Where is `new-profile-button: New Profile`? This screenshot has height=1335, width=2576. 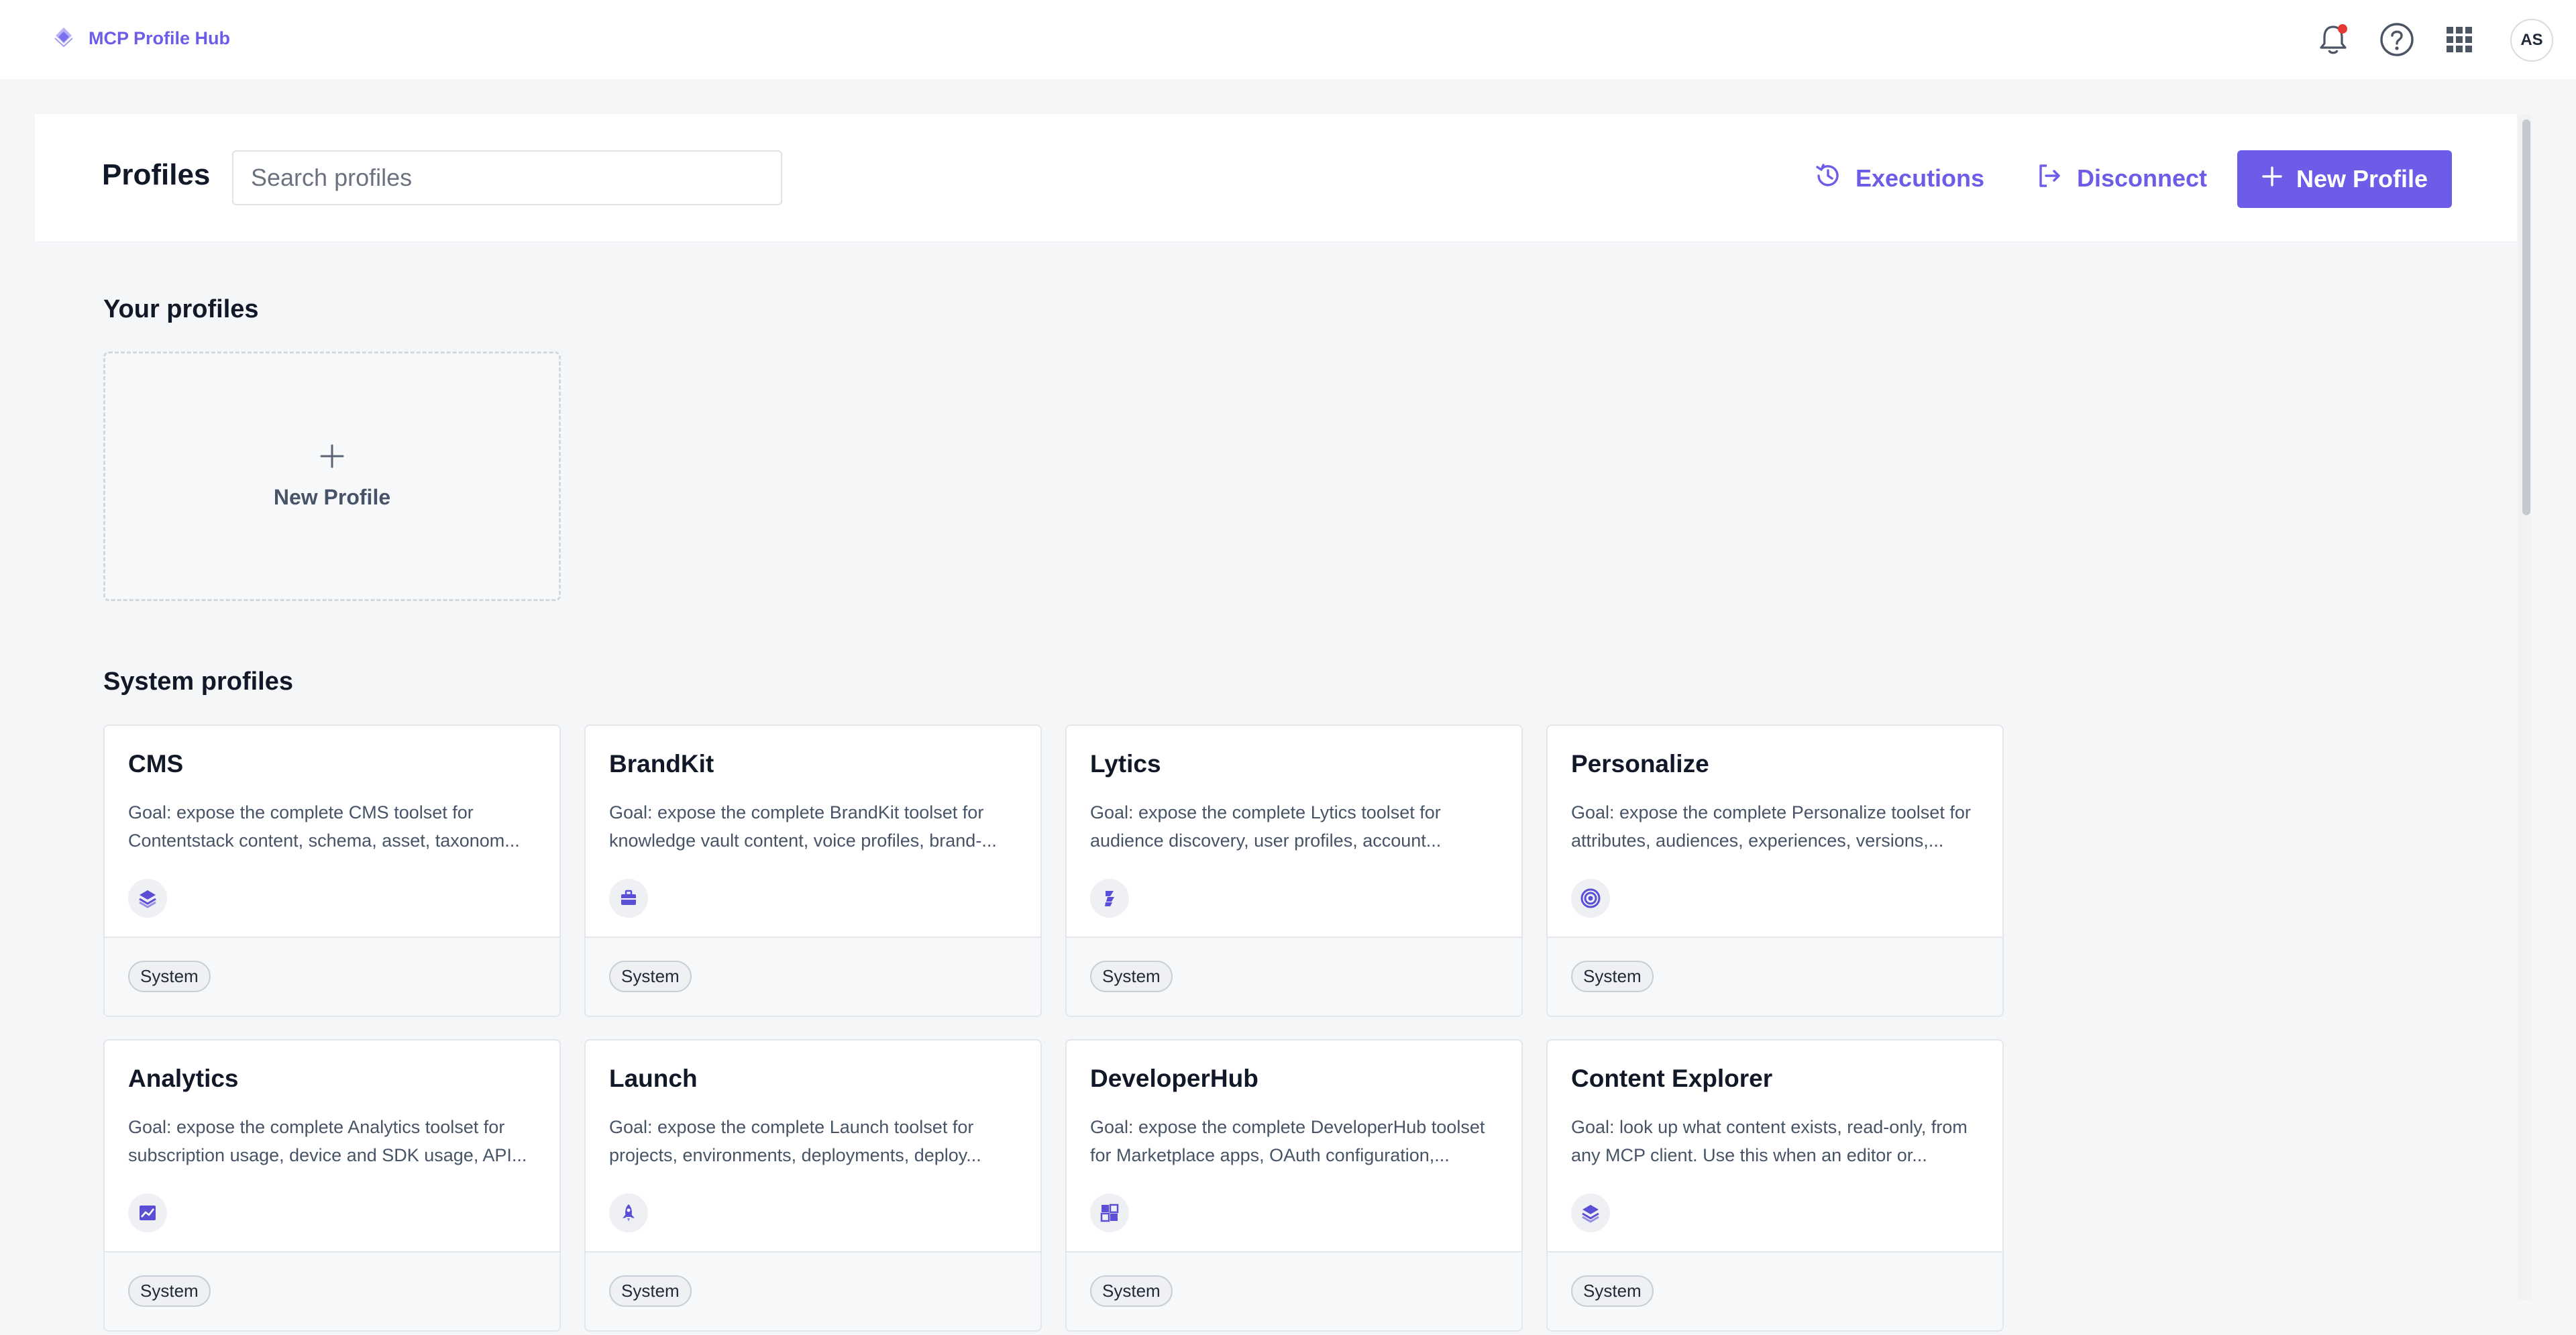
new-profile-button: New Profile is located at coordinates (2344, 179).